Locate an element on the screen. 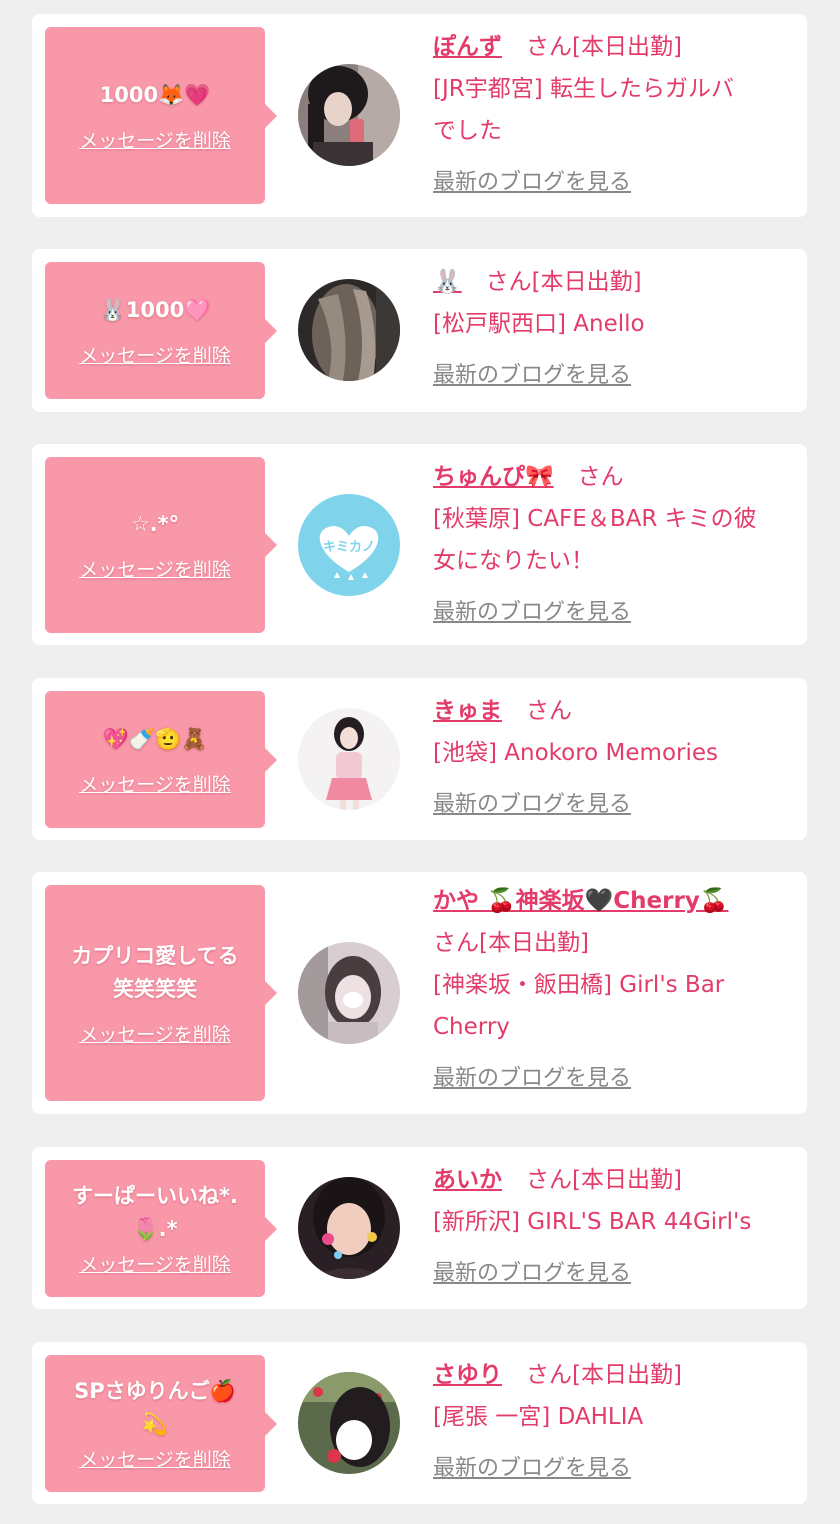 This screenshot has width=840, height=1524. sender-info: 🐰 さん[本日出勤] [松戸駅西口] Anello 最新のブログを見る is located at coordinates (615, 329).